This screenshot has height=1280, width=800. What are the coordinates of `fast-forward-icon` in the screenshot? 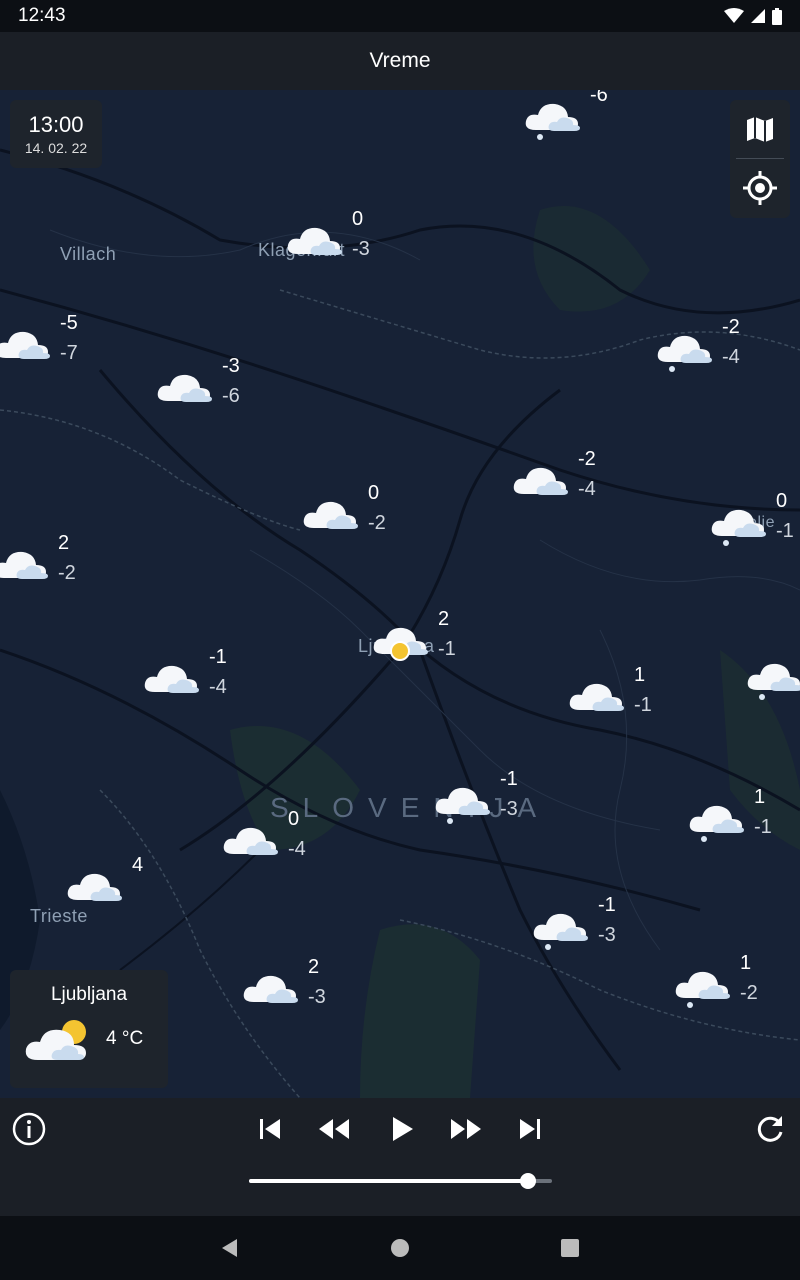 It's located at (466, 1129).